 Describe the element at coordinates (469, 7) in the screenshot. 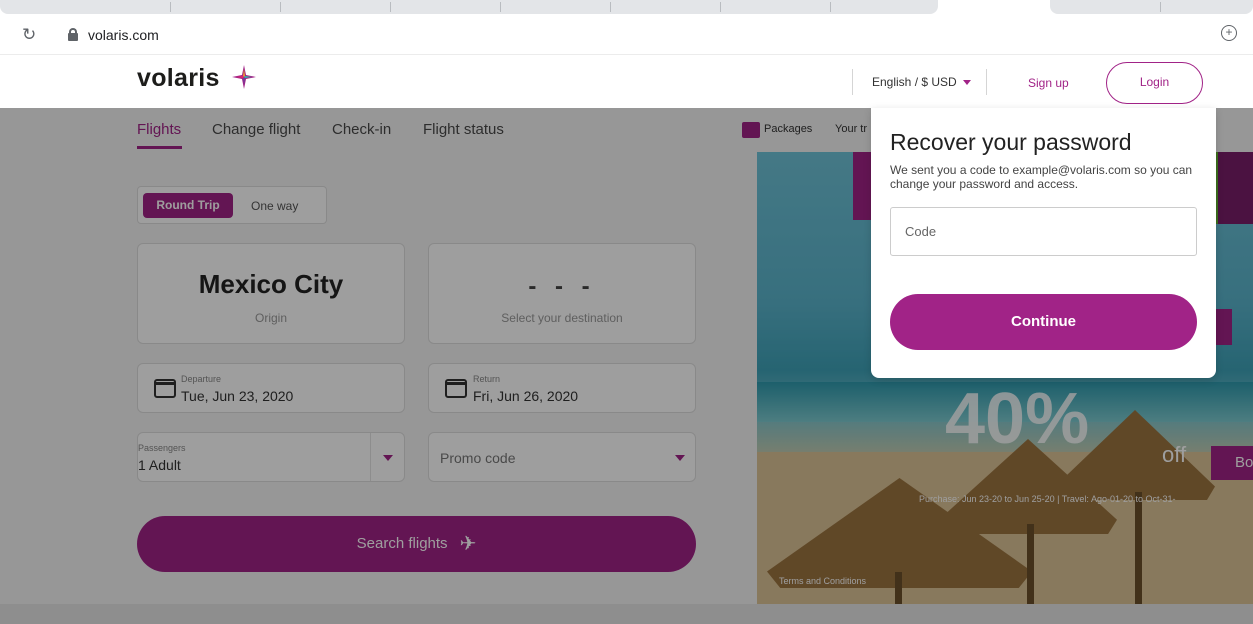

I see `browser-tab-group` at that location.